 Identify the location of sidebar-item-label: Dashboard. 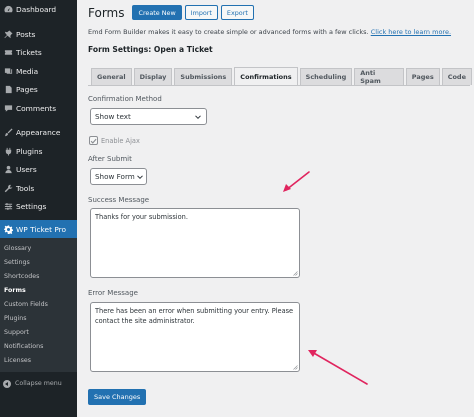
(36, 10).